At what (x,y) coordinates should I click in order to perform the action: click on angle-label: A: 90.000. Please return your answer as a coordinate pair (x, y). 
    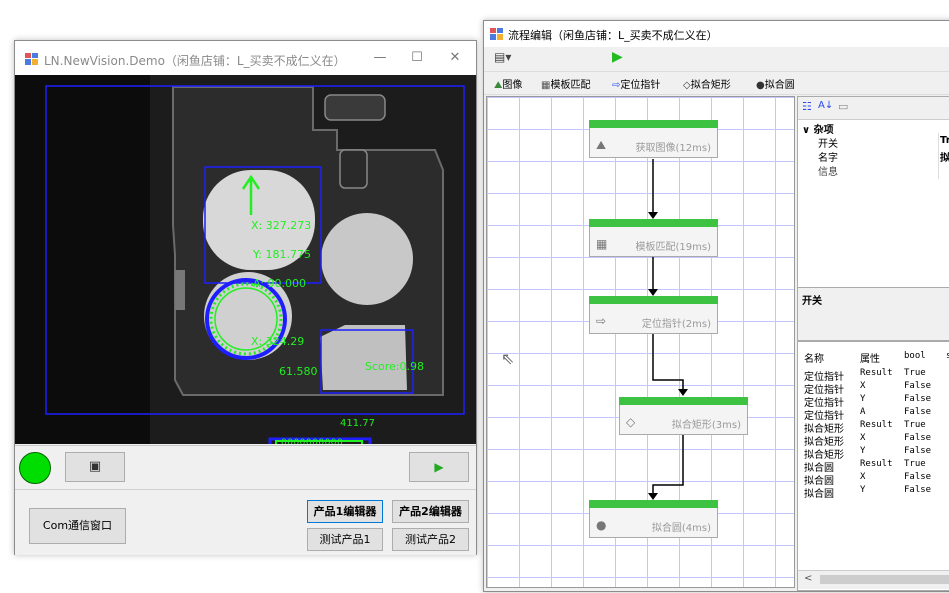
    Looking at the image, I should click on (280, 283).